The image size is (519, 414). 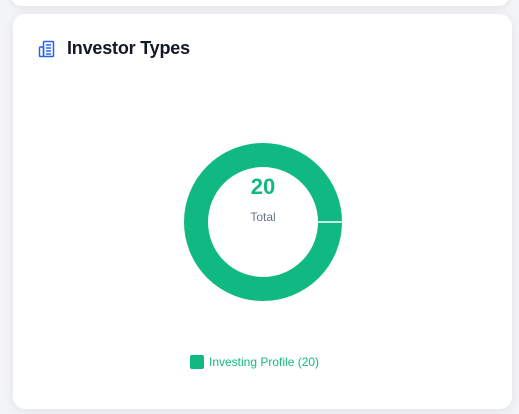 I want to click on chart-legend: Investing Profile (20), so click(x=254, y=362).